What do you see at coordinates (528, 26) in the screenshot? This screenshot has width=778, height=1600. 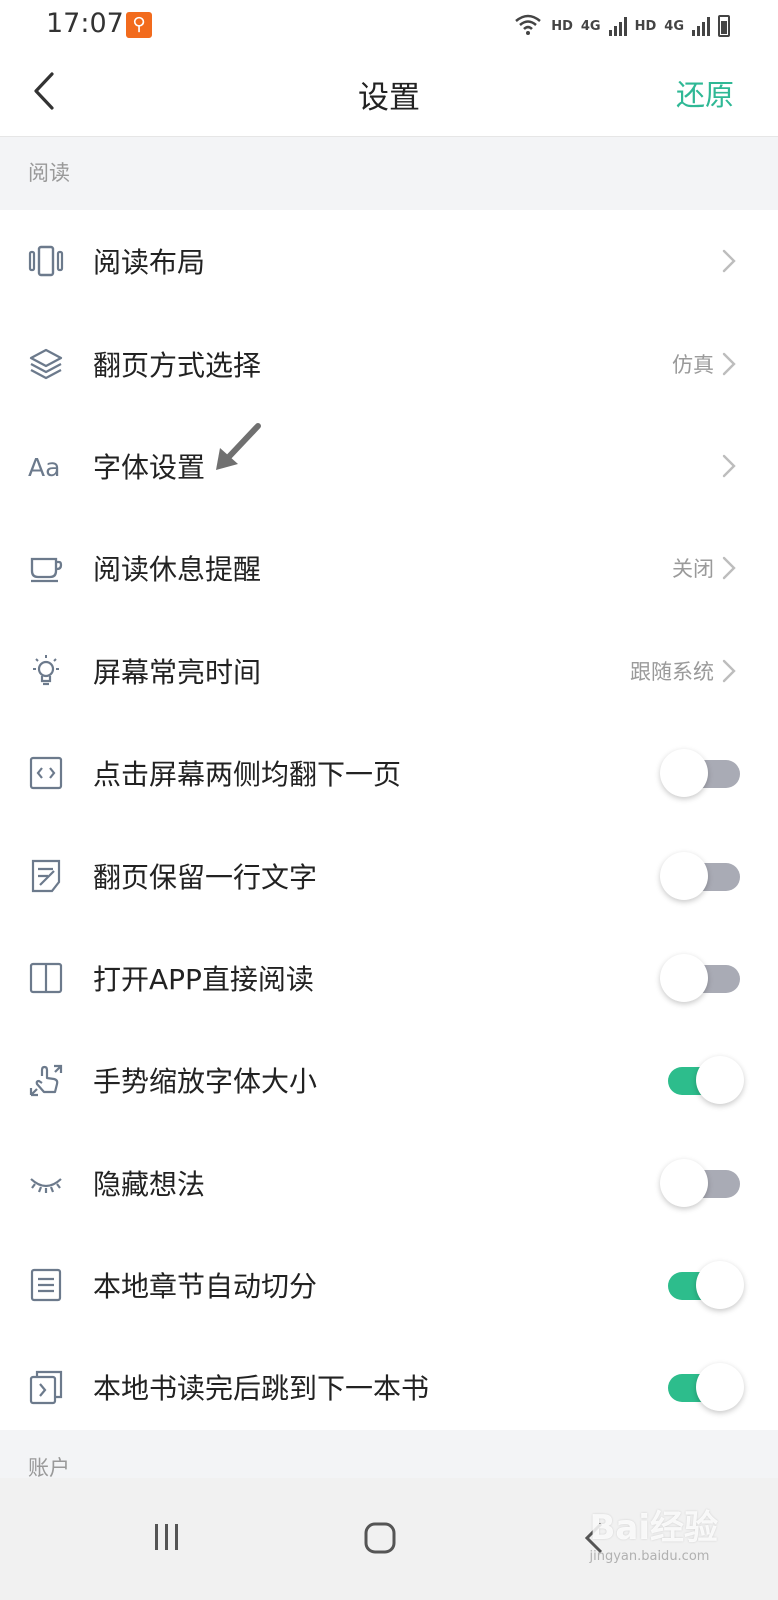 I see `wifi-icon` at bounding box center [528, 26].